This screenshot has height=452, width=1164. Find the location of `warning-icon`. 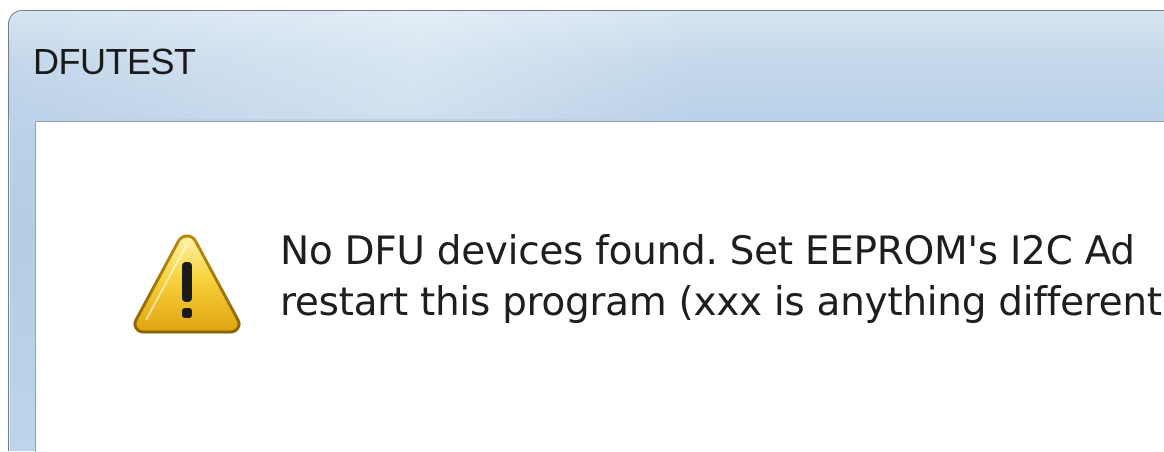

warning-icon is located at coordinates (187, 284).